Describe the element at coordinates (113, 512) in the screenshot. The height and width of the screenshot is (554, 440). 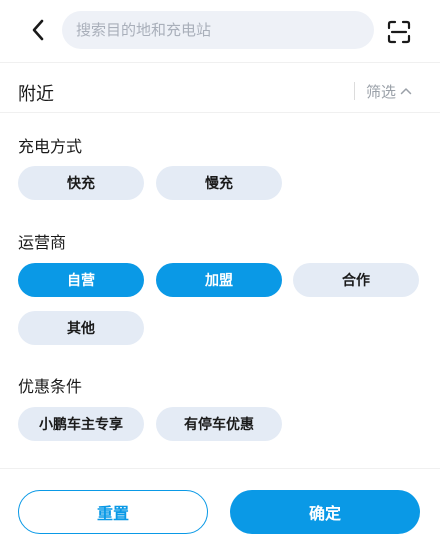
I see `reset-button: 重置` at that location.